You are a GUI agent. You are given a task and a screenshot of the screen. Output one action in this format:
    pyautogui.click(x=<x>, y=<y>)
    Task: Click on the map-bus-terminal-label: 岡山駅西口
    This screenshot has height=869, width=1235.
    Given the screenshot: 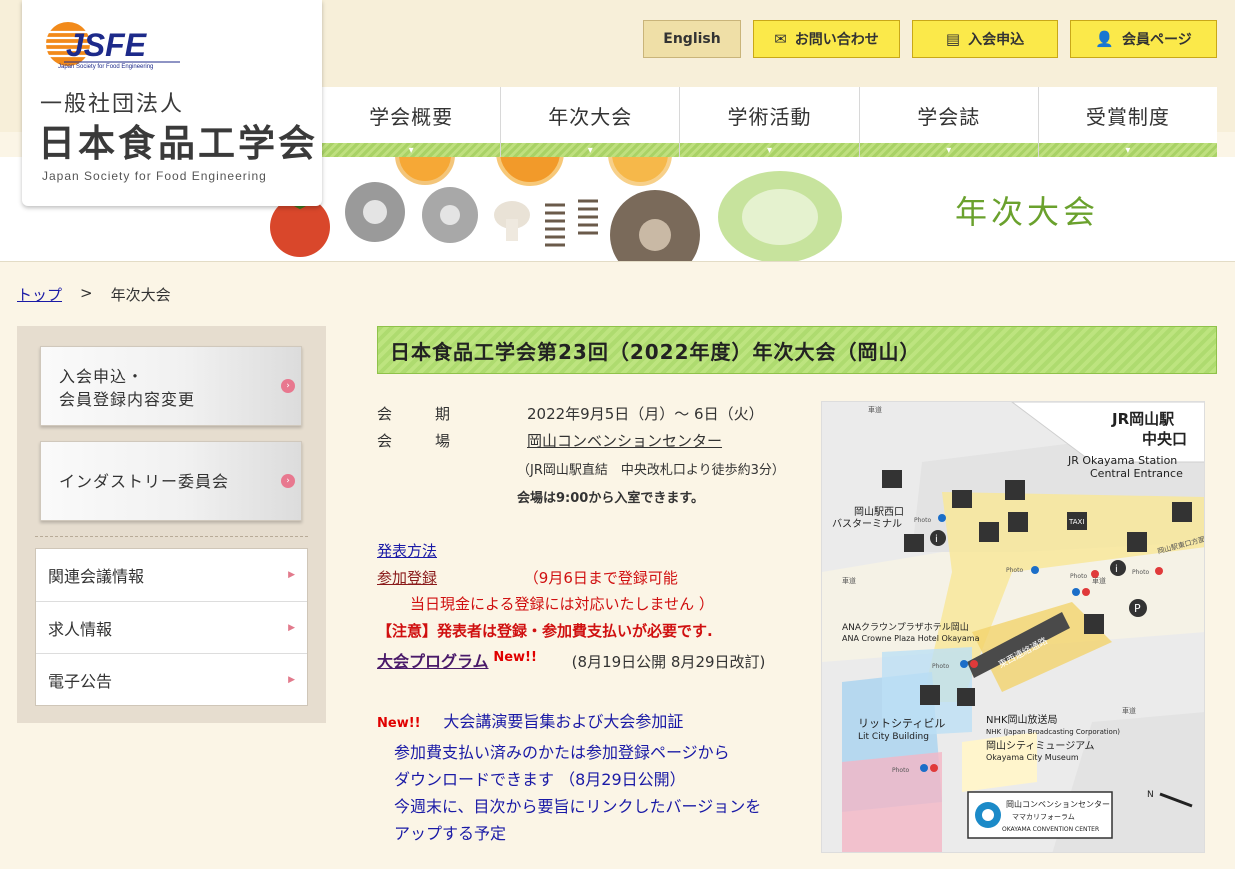 What is the action you would take?
    pyautogui.click(x=879, y=512)
    